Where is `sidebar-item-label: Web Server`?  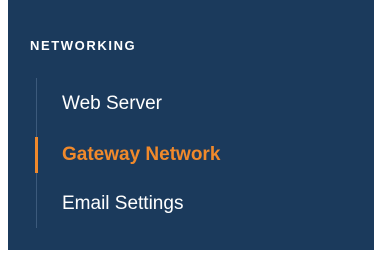 sidebar-item-label: Web Server is located at coordinates (112, 103).